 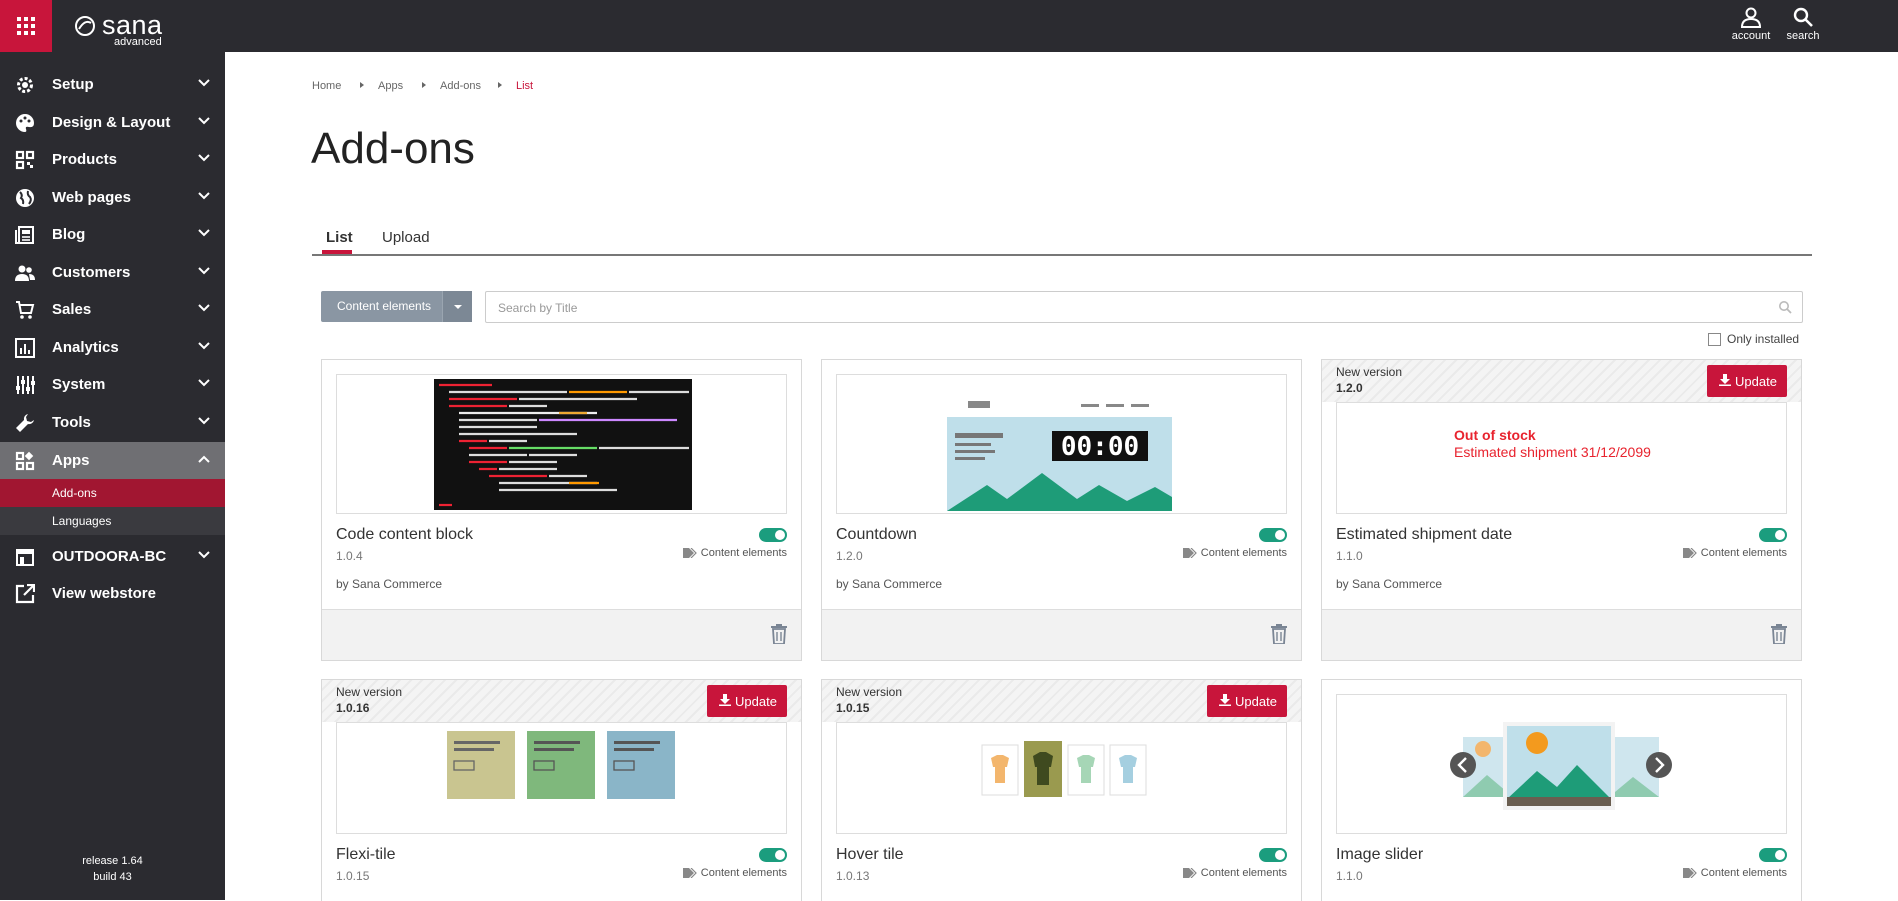 I want to click on sidebar-item-products: Products, so click(x=112, y=159).